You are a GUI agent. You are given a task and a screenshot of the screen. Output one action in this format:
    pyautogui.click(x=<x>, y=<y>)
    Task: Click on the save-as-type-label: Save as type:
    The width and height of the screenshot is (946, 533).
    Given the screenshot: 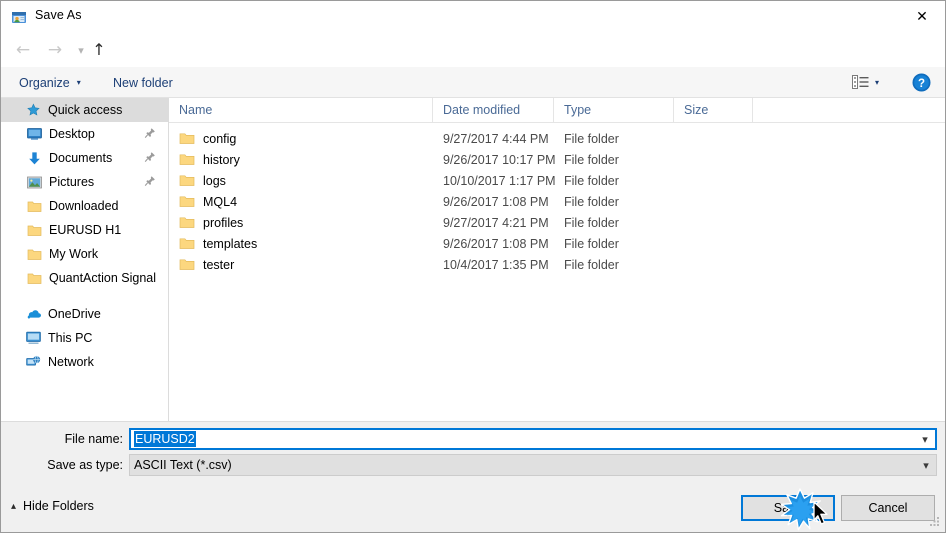 What is the action you would take?
    pyautogui.click(x=85, y=465)
    